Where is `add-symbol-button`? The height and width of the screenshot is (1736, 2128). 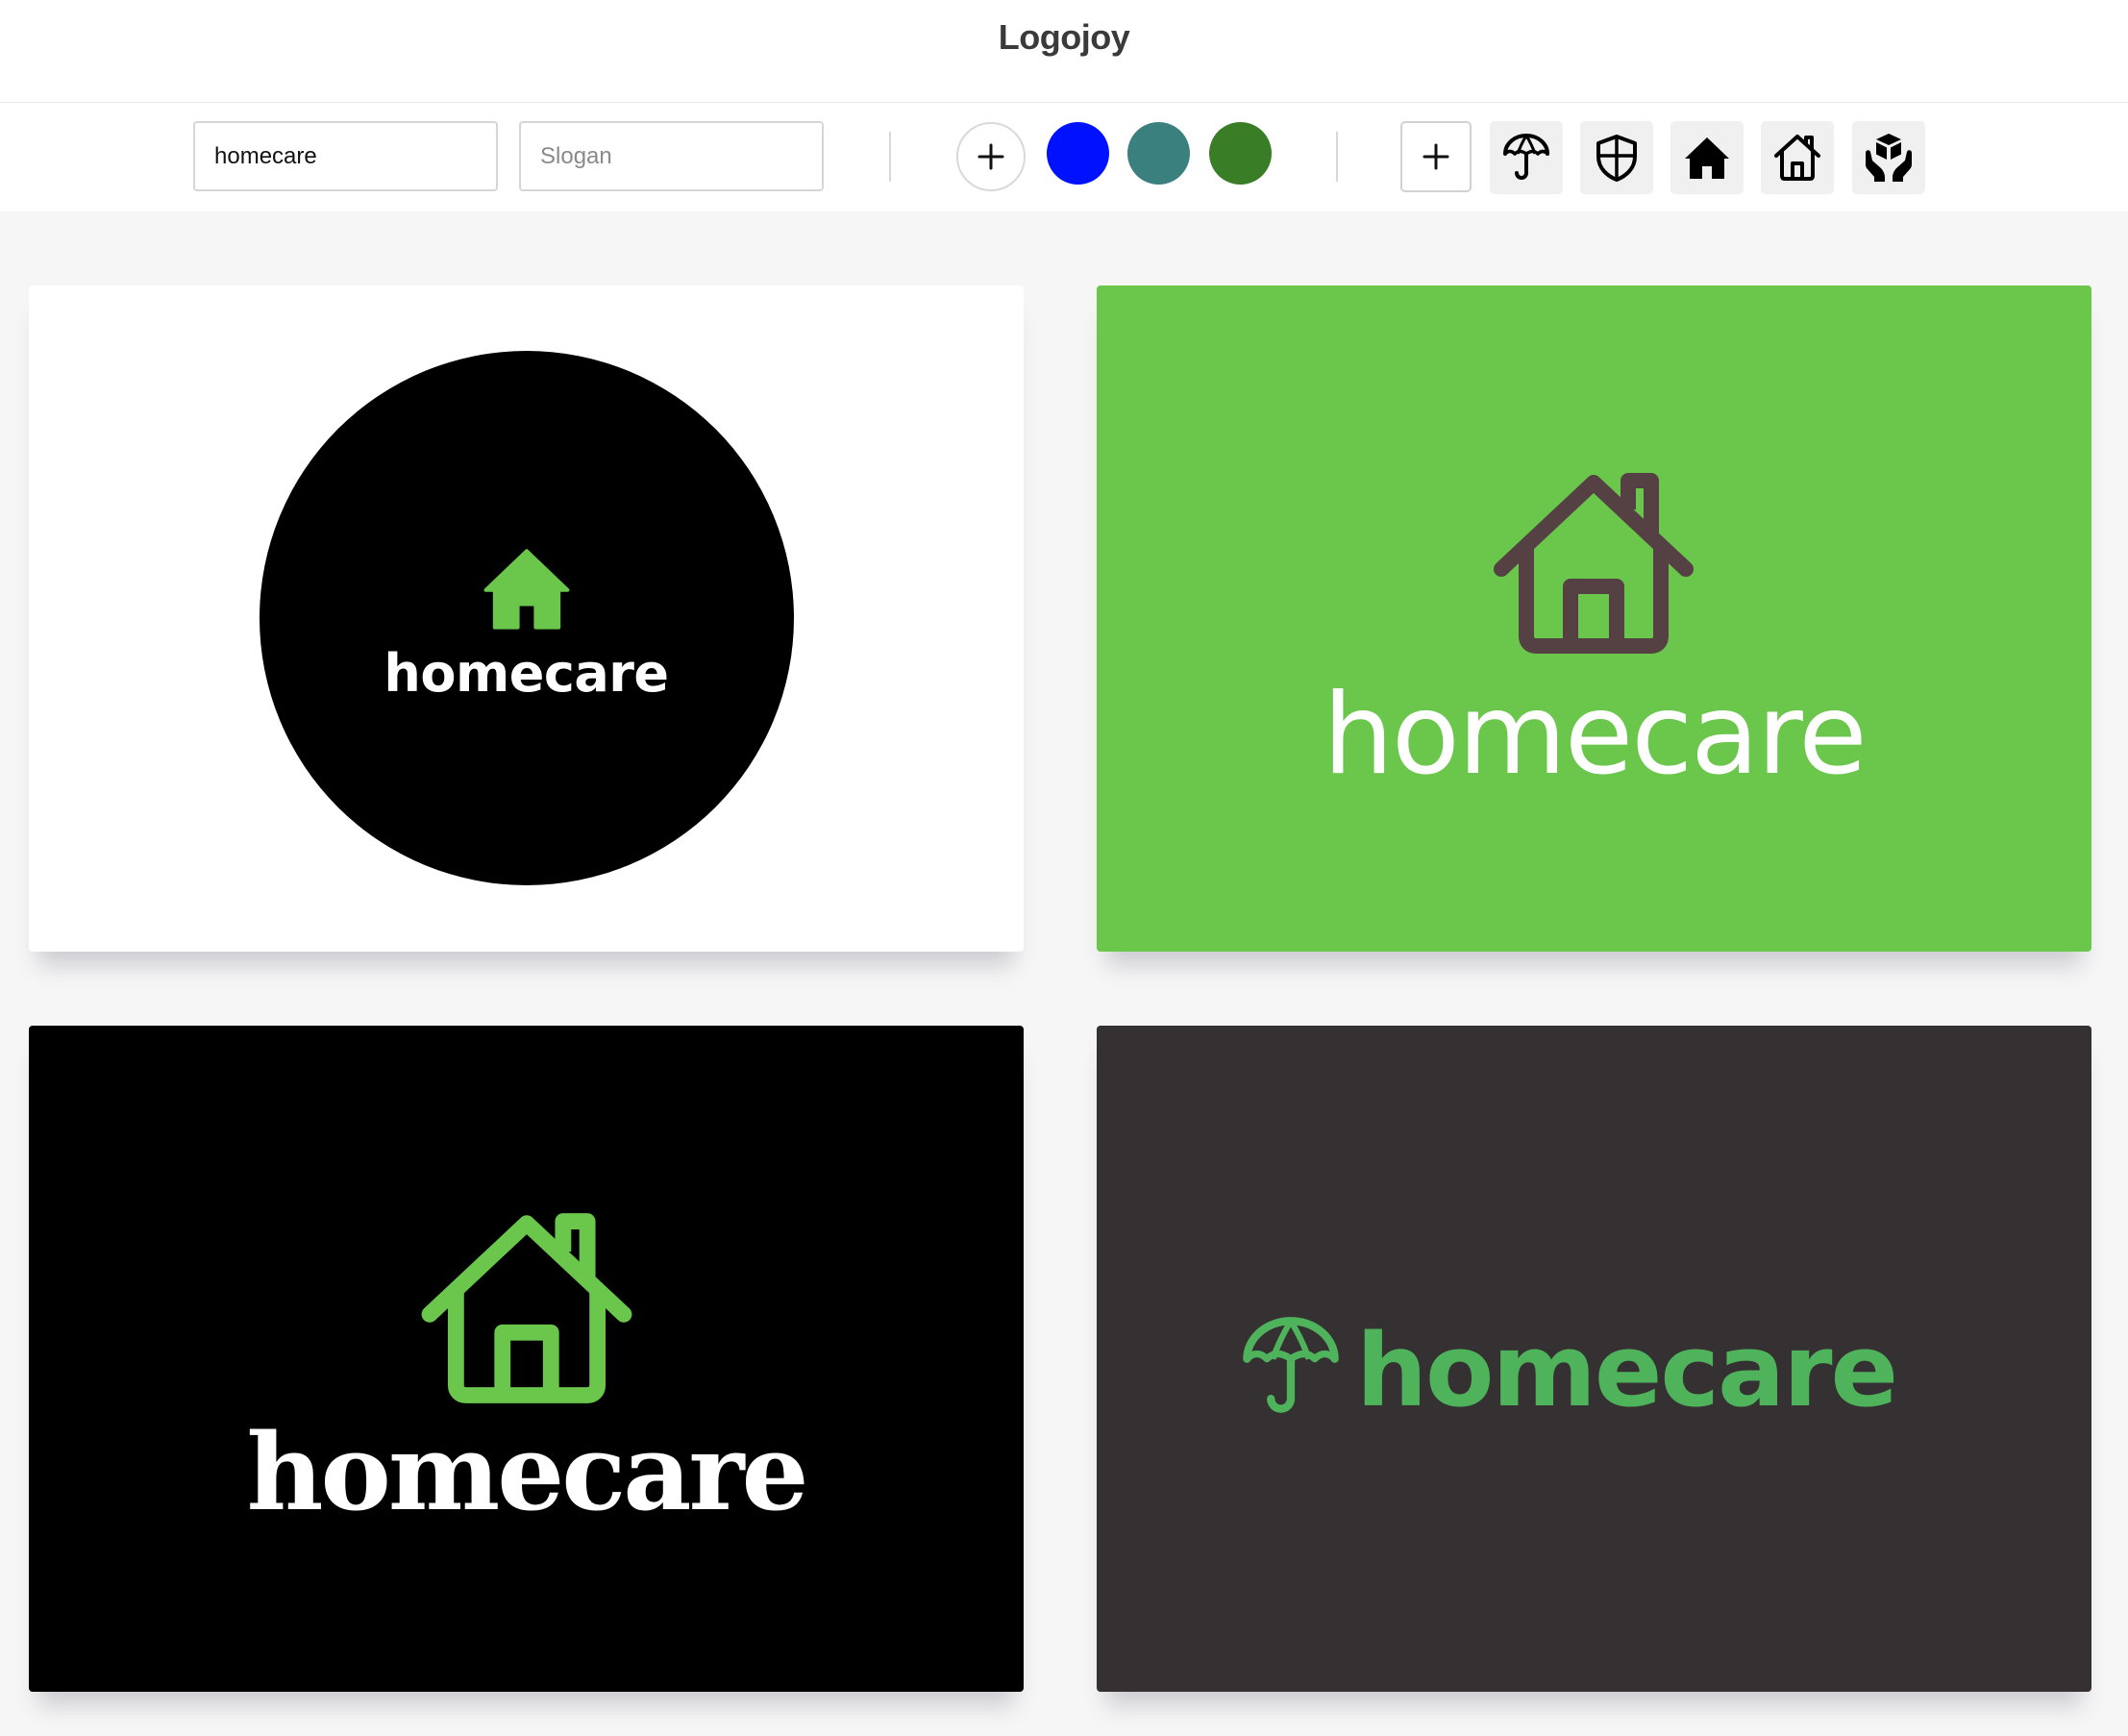 add-symbol-button is located at coordinates (1436, 156).